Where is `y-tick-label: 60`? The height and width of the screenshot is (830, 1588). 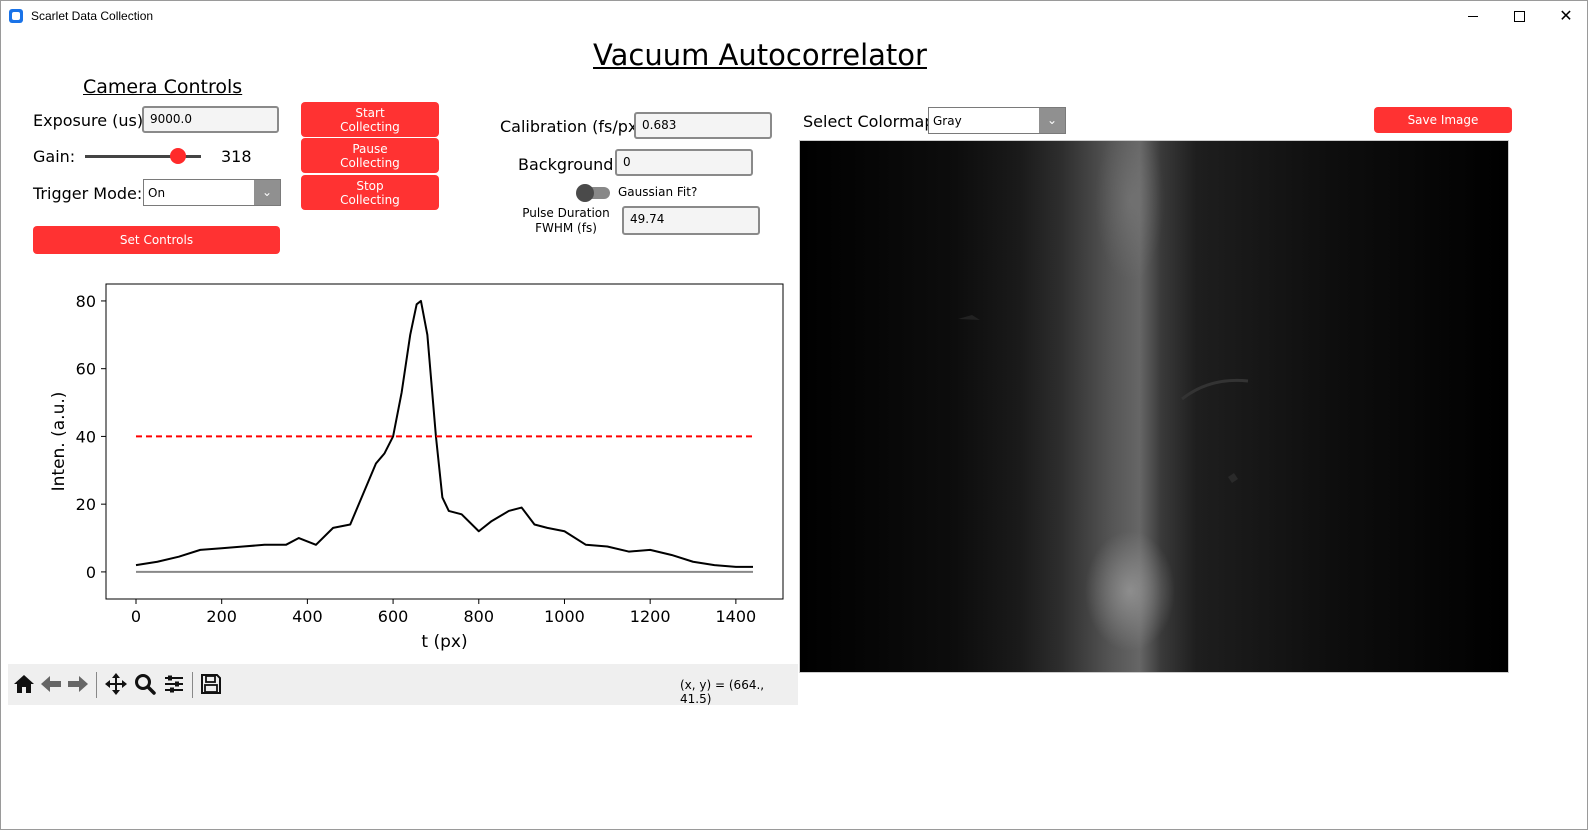 y-tick-label: 60 is located at coordinates (86, 369).